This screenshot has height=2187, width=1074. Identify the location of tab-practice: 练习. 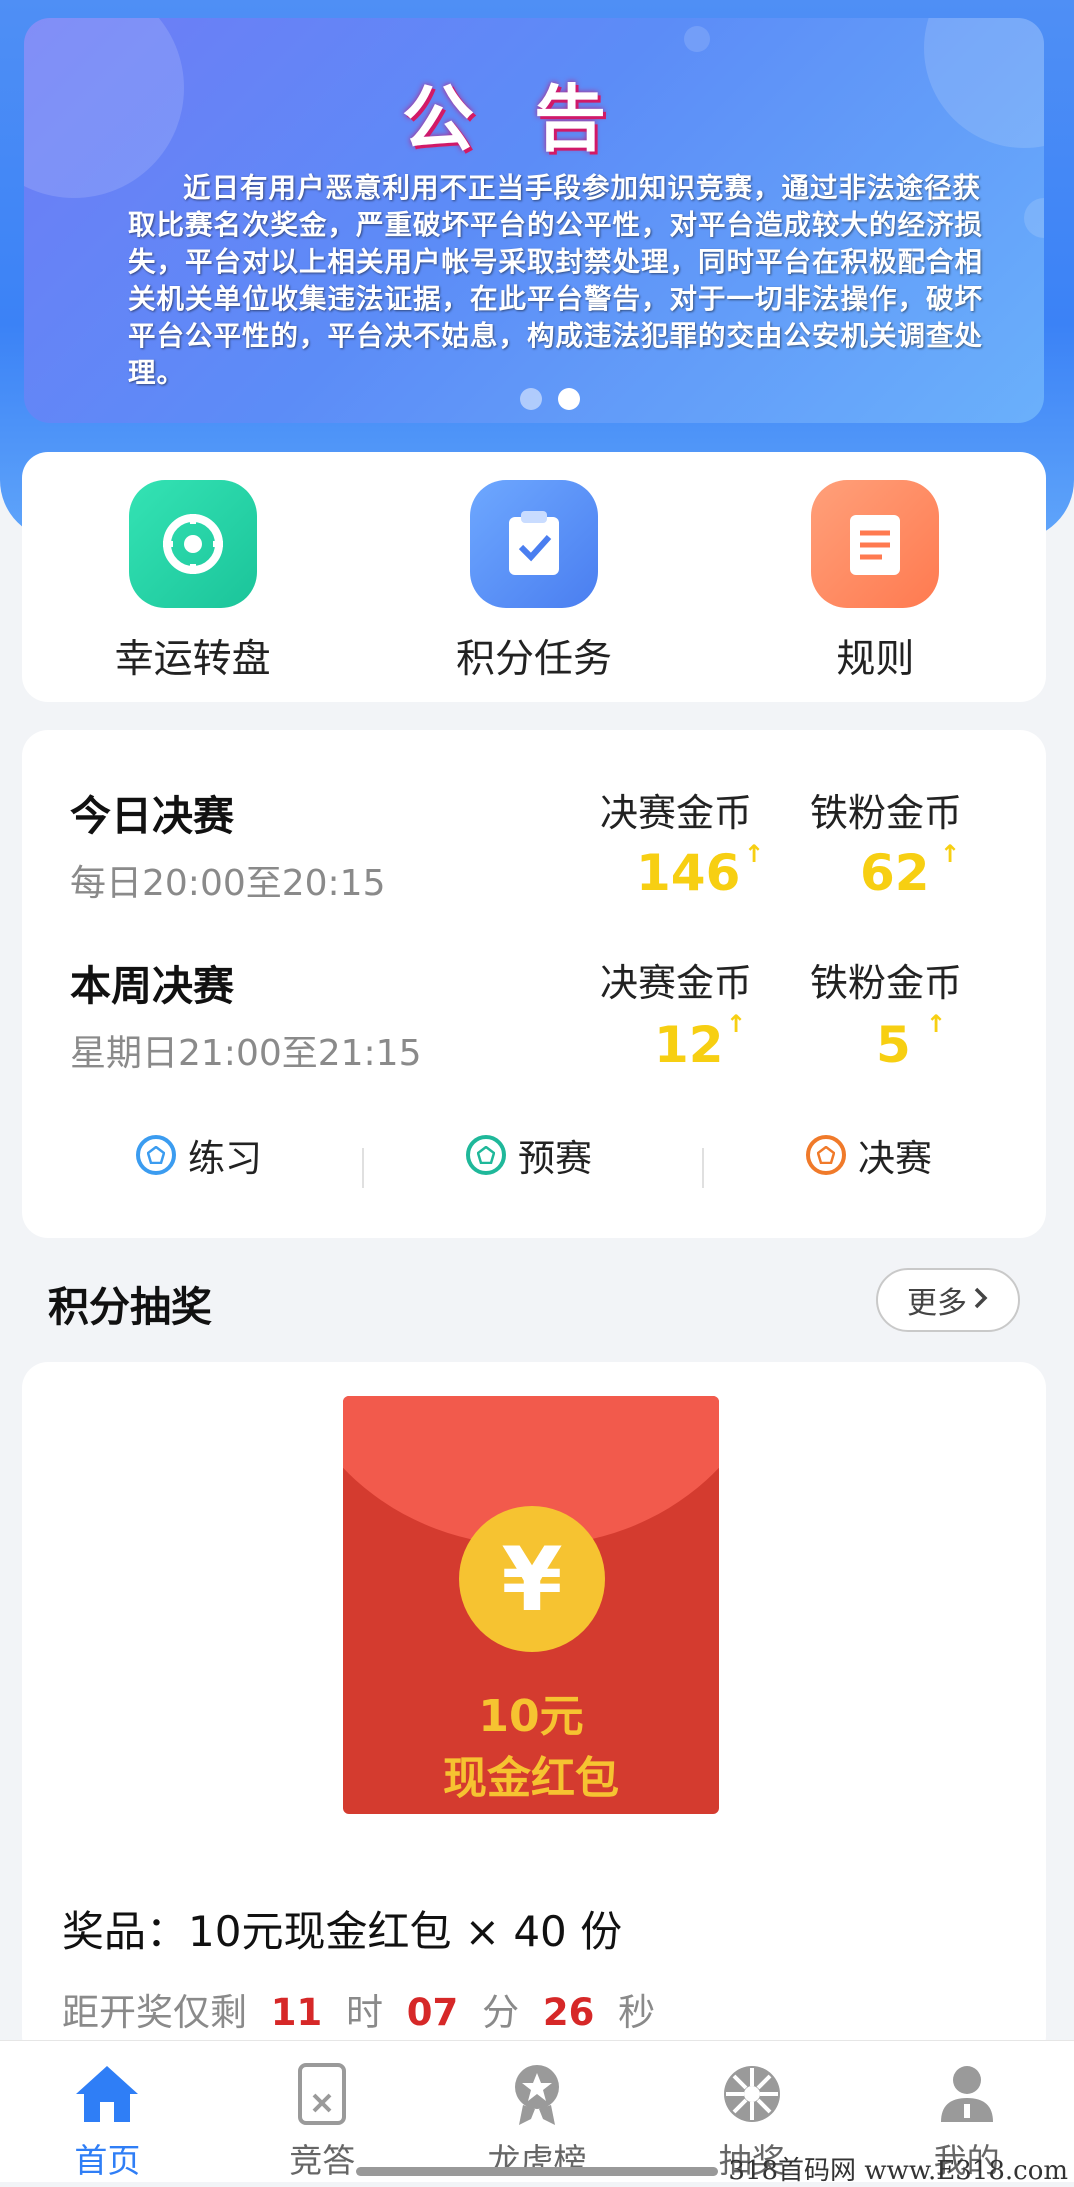
(199, 1155).